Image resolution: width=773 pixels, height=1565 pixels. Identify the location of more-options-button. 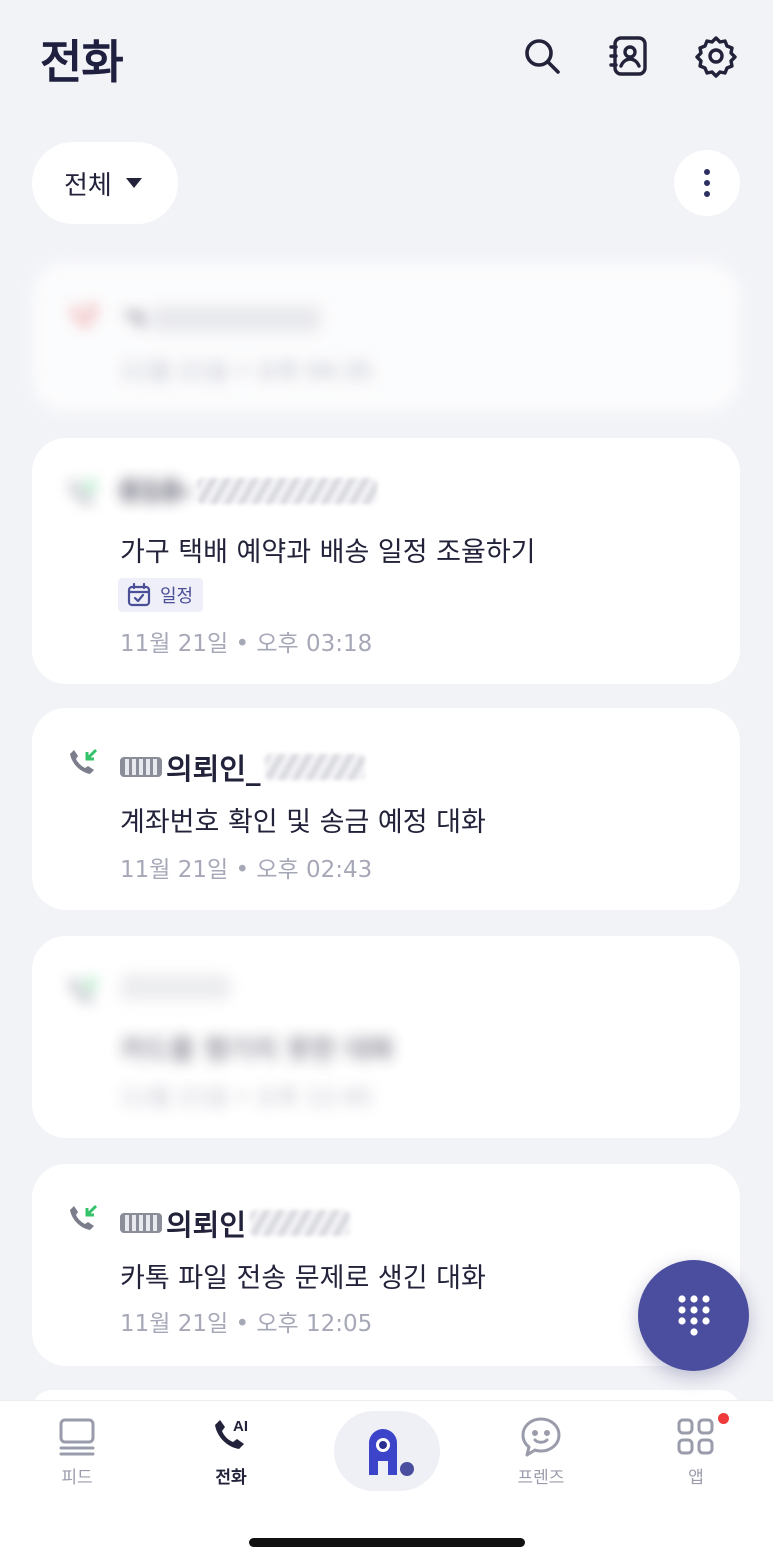
(707, 183).